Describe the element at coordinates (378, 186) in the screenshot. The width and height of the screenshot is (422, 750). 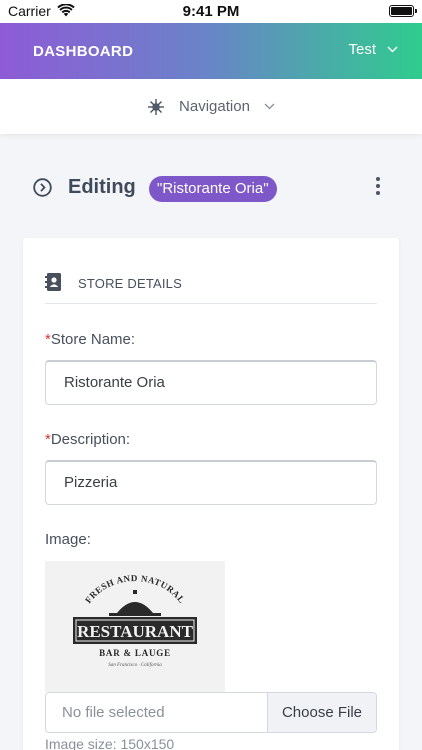
I see `more-options-icon` at that location.